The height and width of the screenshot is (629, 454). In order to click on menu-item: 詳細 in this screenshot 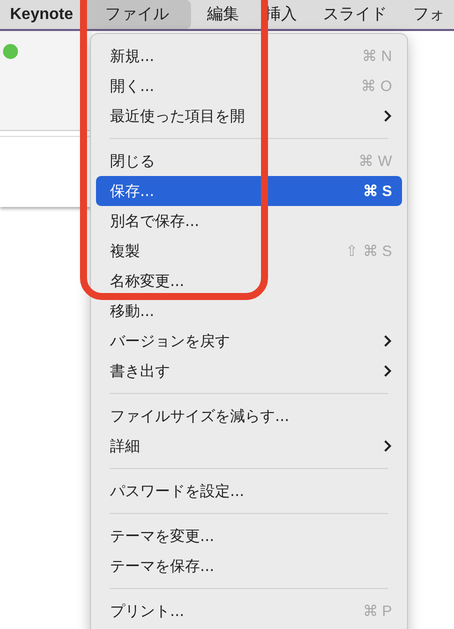, I will do `click(249, 446)`.